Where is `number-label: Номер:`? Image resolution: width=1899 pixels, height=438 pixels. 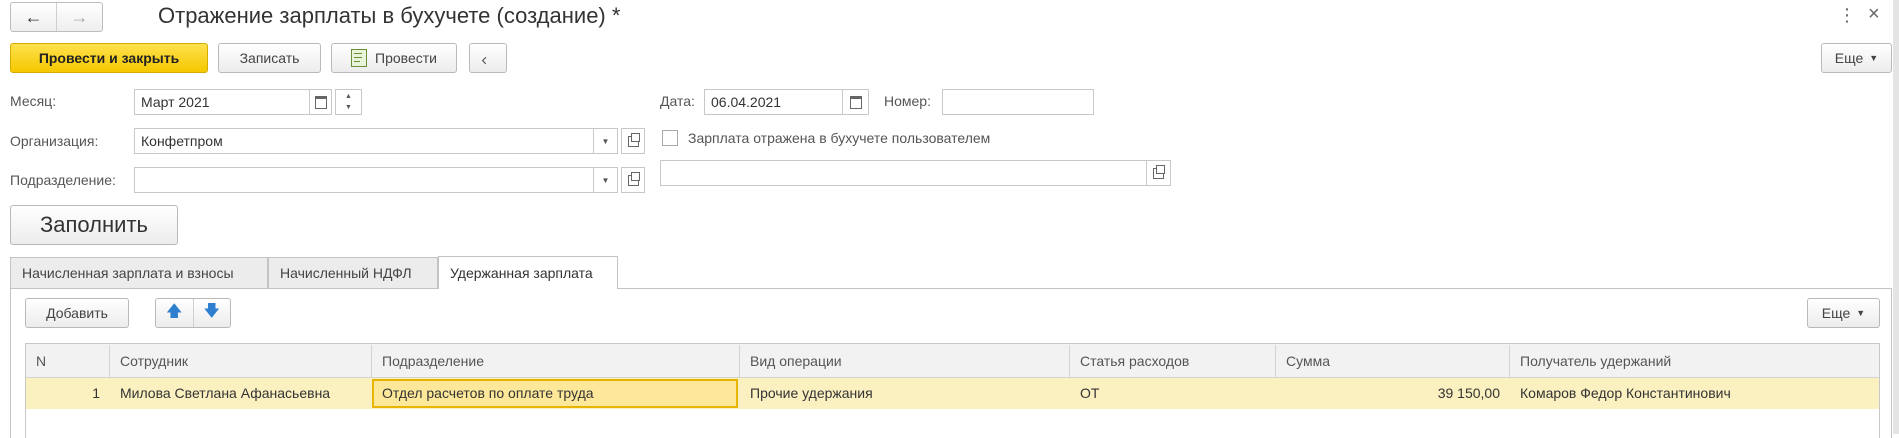
number-label: Номер: is located at coordinates (907, 101).